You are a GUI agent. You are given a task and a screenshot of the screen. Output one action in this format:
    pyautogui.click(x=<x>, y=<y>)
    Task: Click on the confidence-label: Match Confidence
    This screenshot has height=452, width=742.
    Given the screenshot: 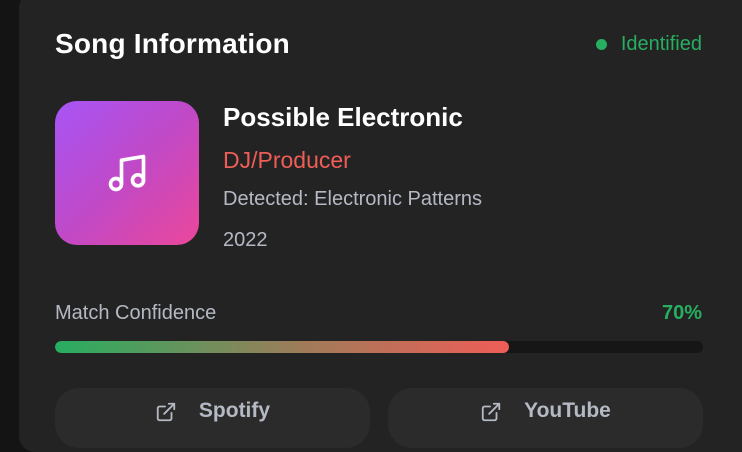 What is the action you would take?
    pyautogui.click(x=136, y=313)
    